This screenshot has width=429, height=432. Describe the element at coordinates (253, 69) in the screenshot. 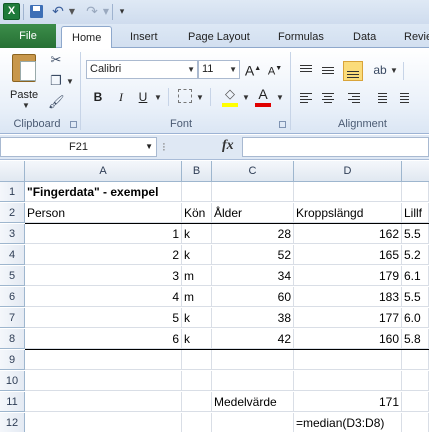

I see `grow-font-button: A▲` at that location.